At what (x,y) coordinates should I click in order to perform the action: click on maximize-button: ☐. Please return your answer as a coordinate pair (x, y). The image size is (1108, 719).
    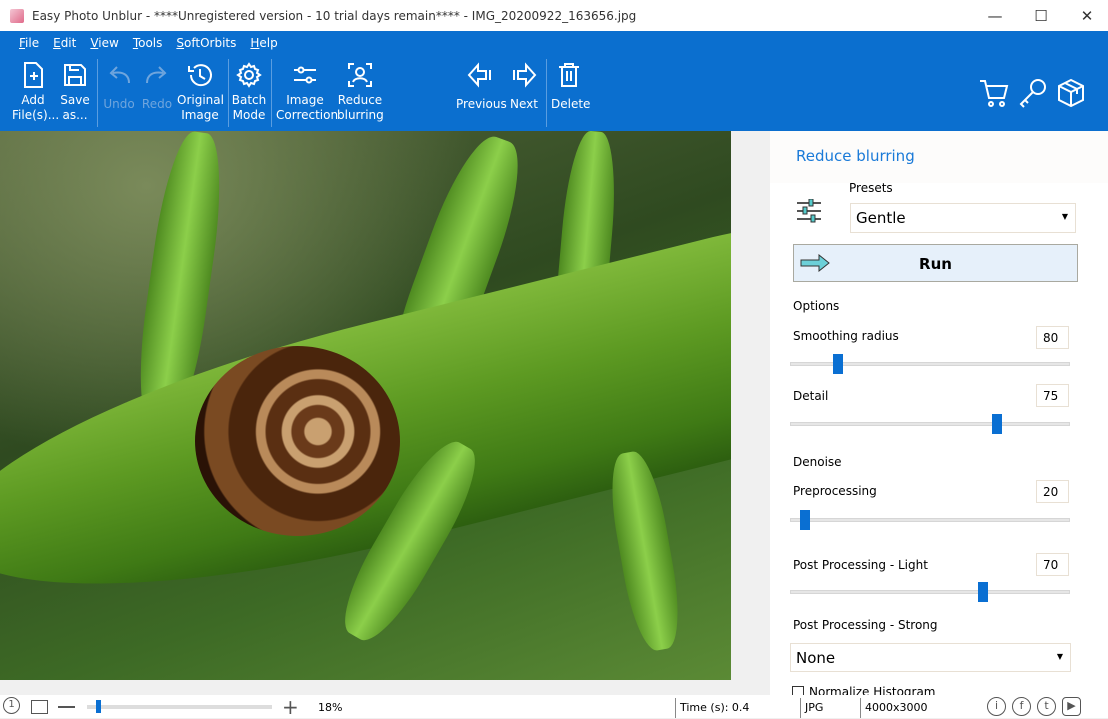
    Looking at the image, I should click on (1041, 15).